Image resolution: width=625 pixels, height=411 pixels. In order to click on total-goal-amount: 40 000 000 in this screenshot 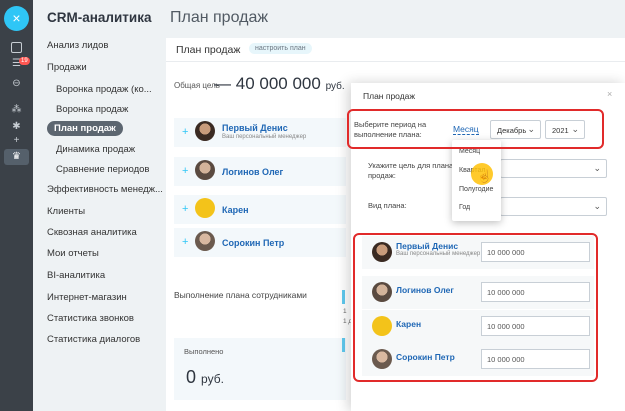, I will do `click(278, 83)`.